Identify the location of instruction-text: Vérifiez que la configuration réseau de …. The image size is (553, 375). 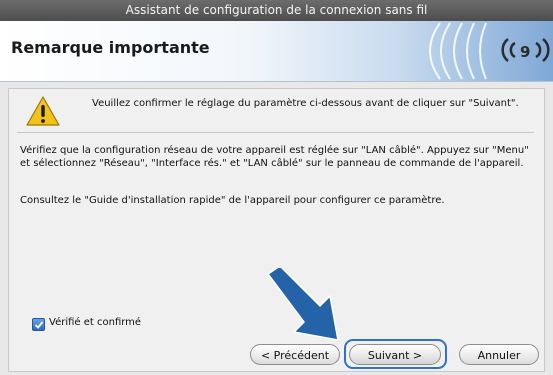
(274, 157).